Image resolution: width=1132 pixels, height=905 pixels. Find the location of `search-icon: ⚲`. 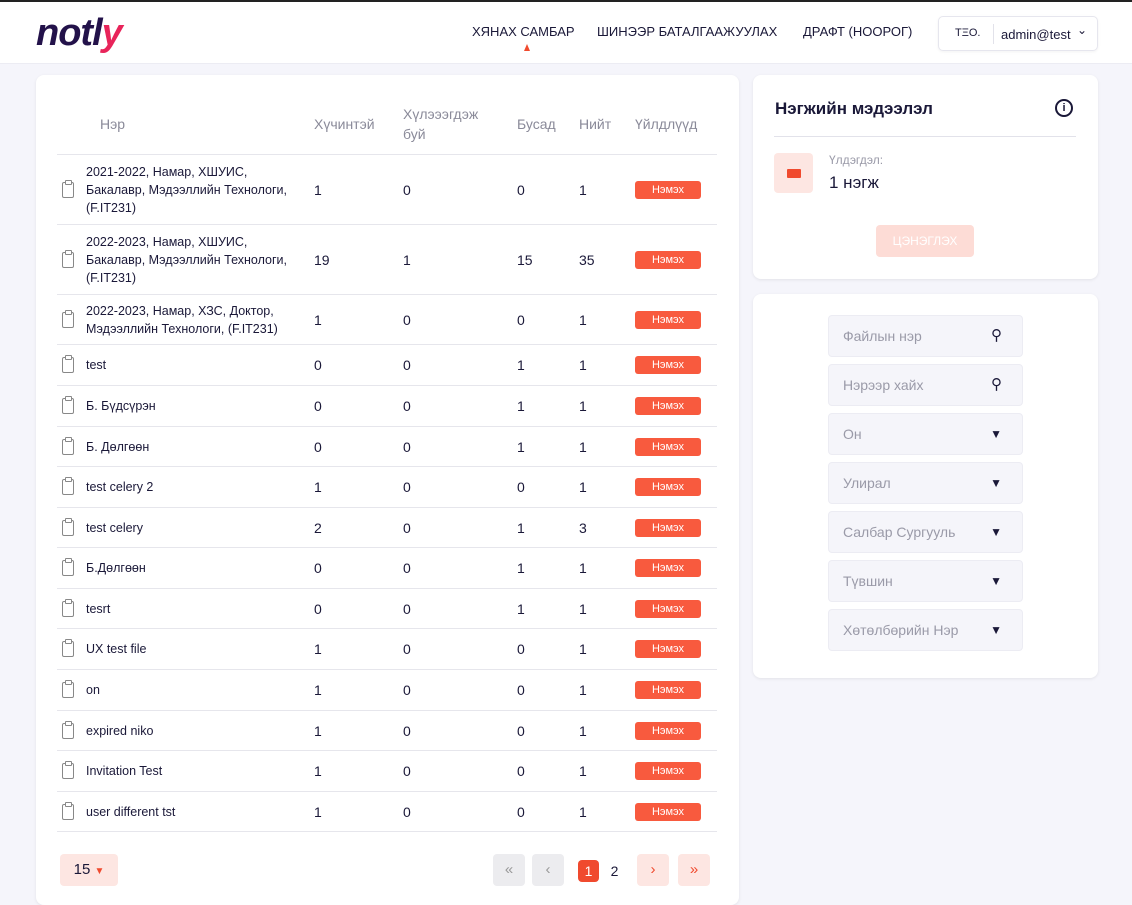

search-icon: ⚲ is located at coordinates (996, 384).